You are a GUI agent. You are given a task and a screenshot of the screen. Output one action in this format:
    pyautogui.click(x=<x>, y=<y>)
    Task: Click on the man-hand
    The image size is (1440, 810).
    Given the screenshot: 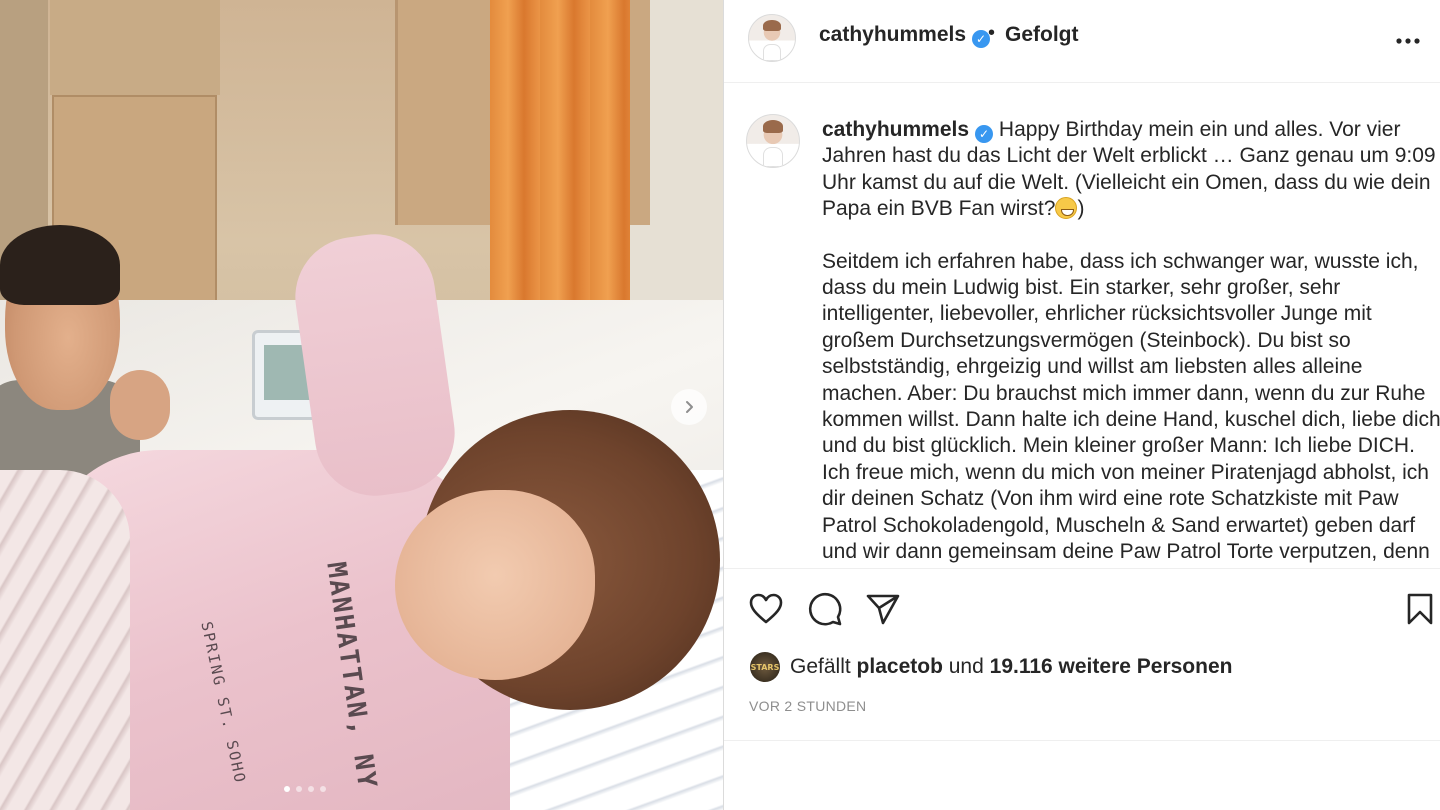 What is the action you would take?
    pyautogui.click(x=140, y=405)
    